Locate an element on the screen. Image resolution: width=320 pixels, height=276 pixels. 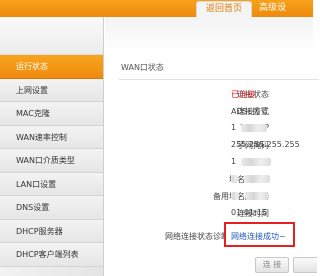
sidebar-item-running-status: 运行状态 is located at coordinates (51, 67).